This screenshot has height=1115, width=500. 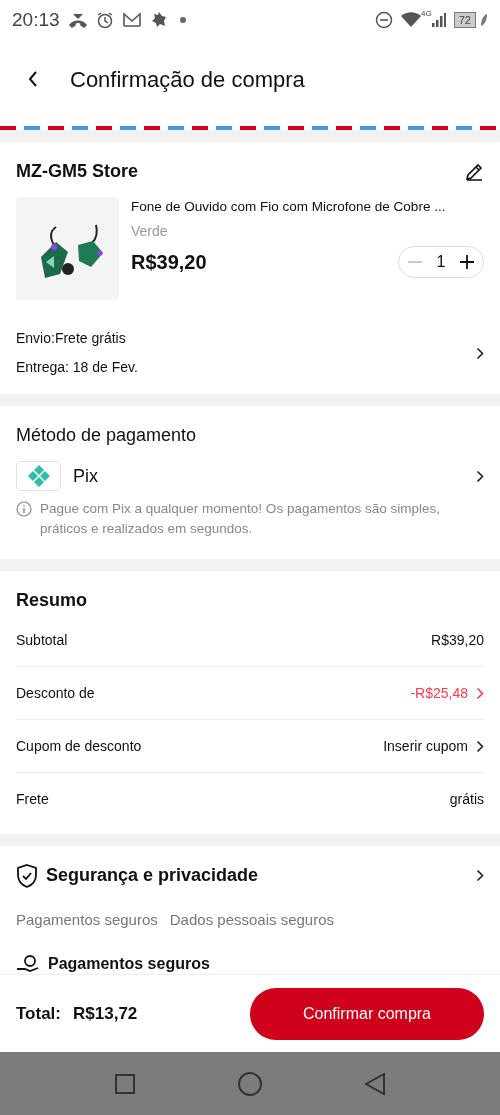 What do you see at coordinates (77, 367) in the screenshot?
I see `delivery-date: Entrega: 18 de Fev.` at bounding box center [77, 367].